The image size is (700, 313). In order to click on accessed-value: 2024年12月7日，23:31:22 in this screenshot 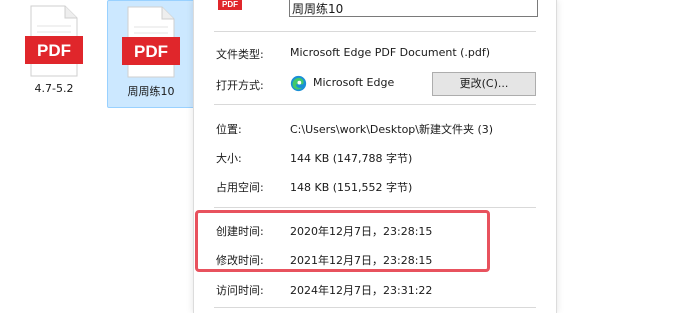, I will do `click(361, 290)`.